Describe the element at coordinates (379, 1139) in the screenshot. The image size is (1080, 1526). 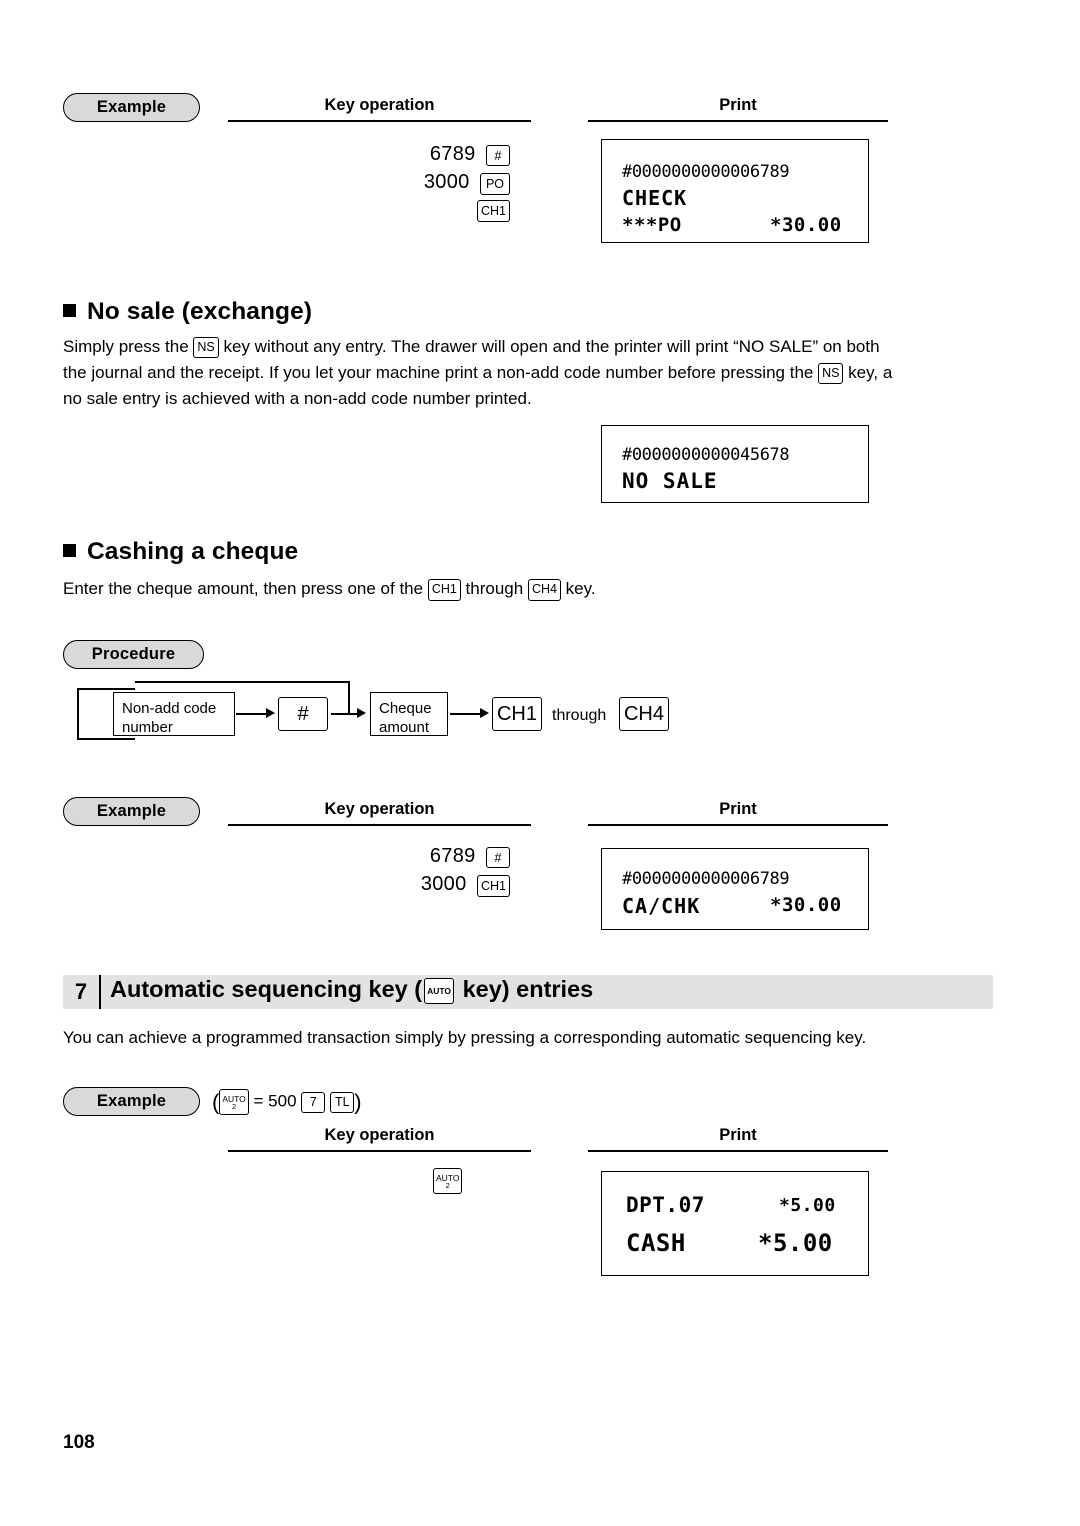
I see `key-operation-header-auto: Key operation` at that location.